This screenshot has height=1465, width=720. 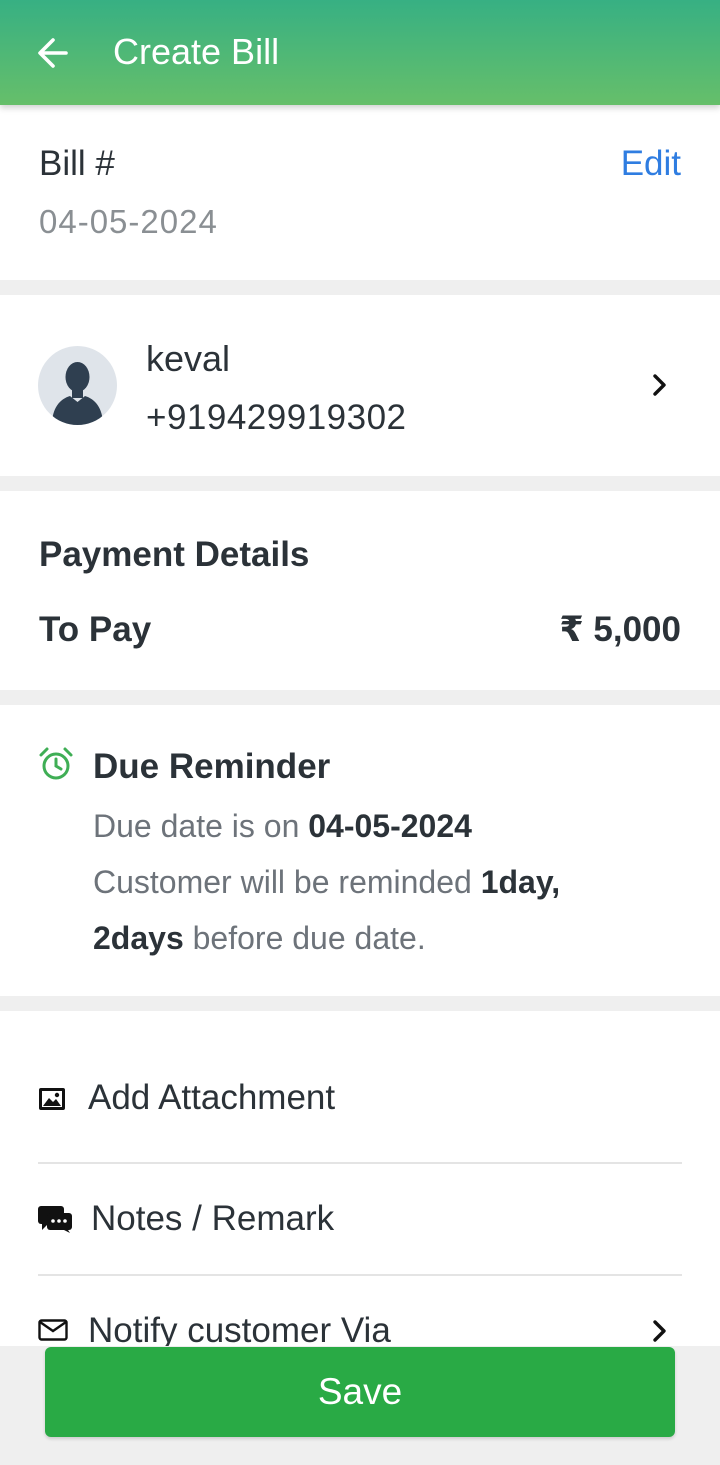 What do you see at coordinates (196, 51) in the screenshot?
I see `page-title: Create Bill` at bounding box center [196, 51].